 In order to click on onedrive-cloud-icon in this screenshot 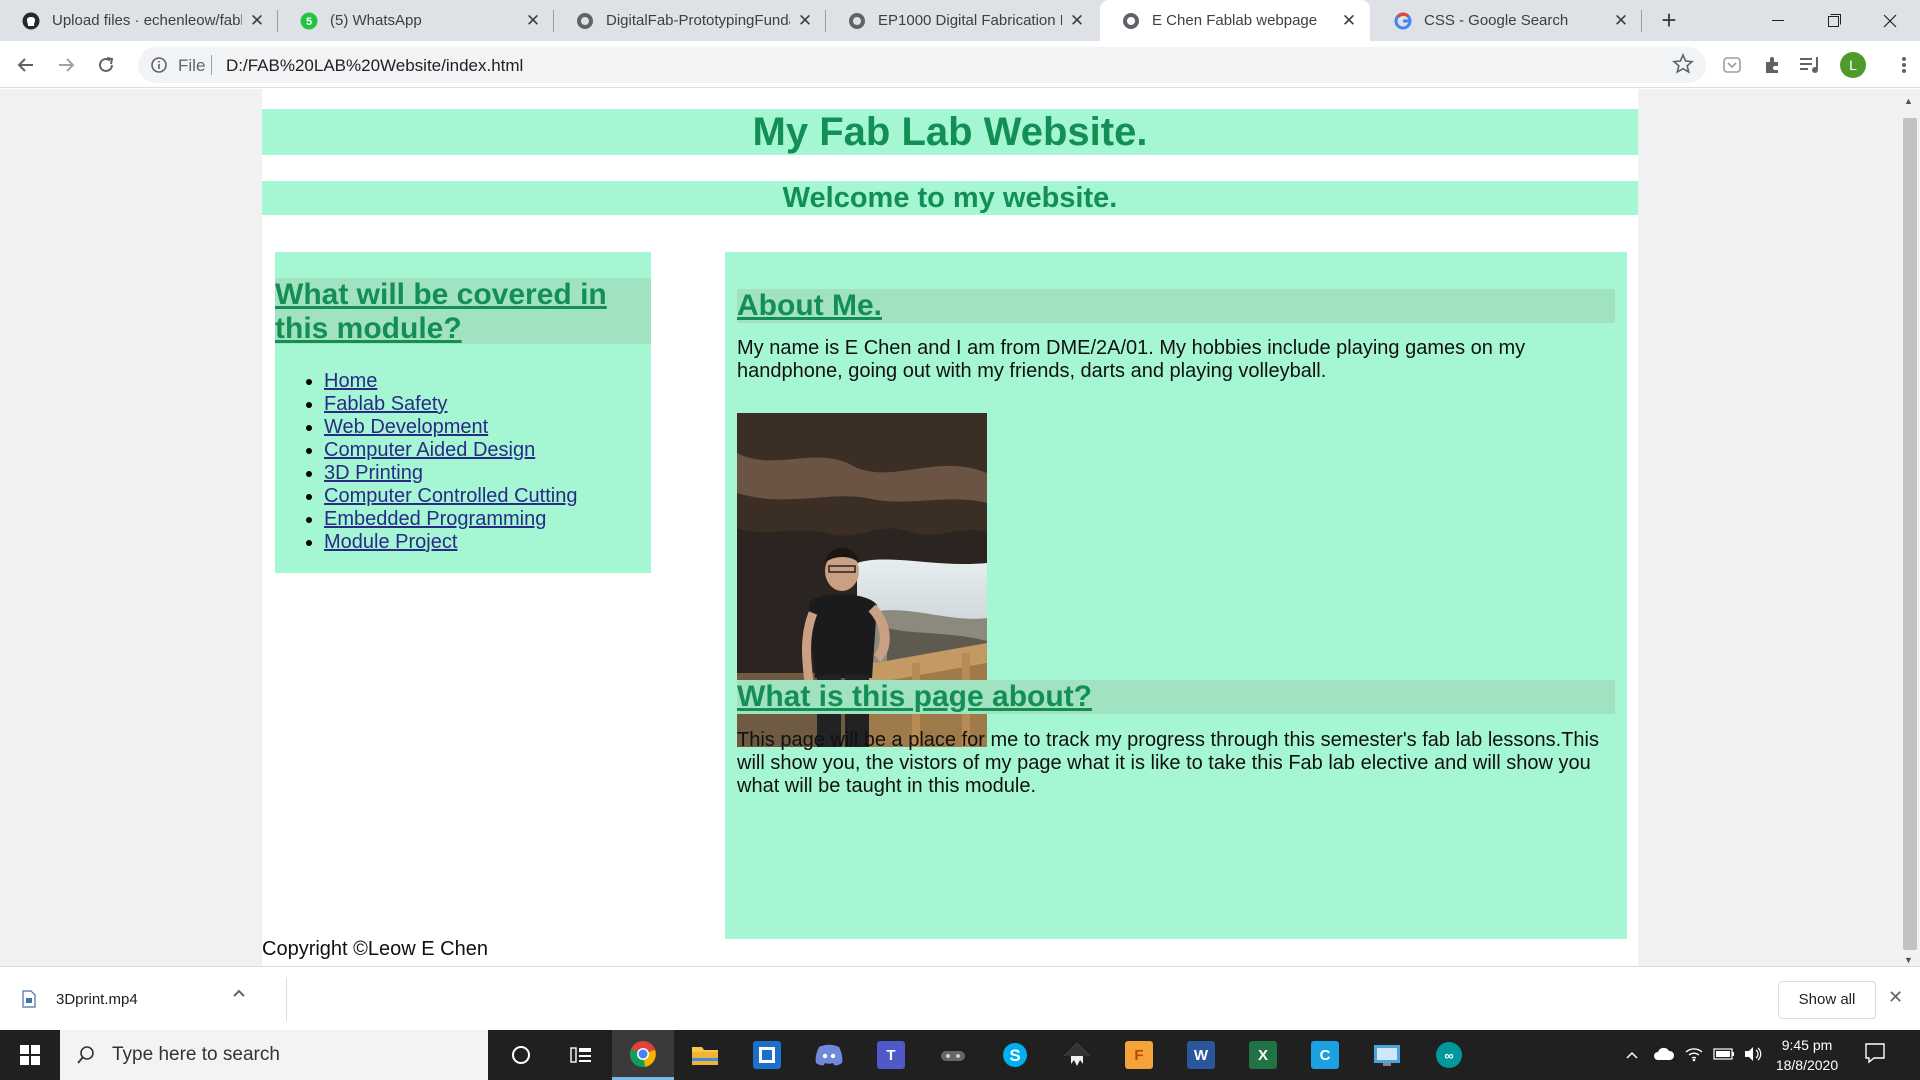, I will do `click(1664, 1055)`.